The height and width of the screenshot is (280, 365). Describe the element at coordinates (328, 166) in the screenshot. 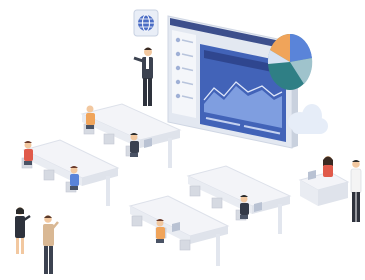

I see `teacher-seated` at that location.